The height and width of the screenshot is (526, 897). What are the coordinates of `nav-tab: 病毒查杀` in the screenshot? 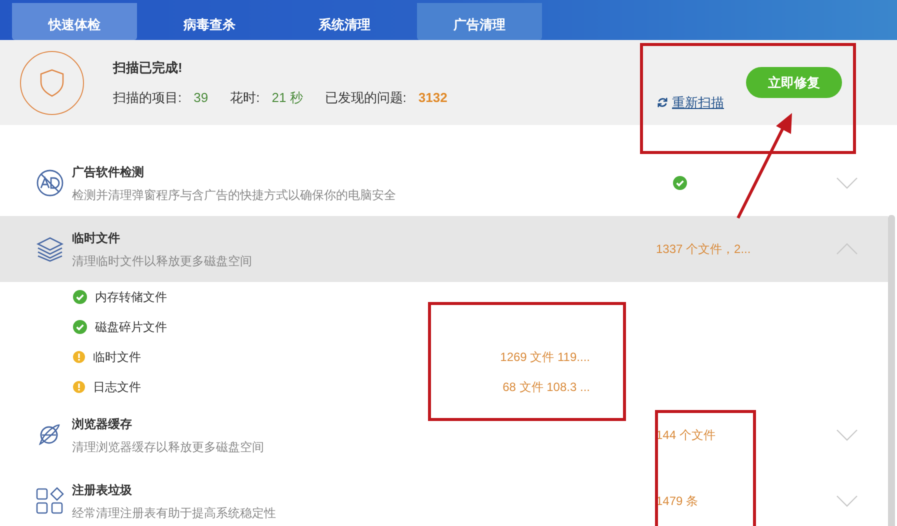 It's located at (209, 21).